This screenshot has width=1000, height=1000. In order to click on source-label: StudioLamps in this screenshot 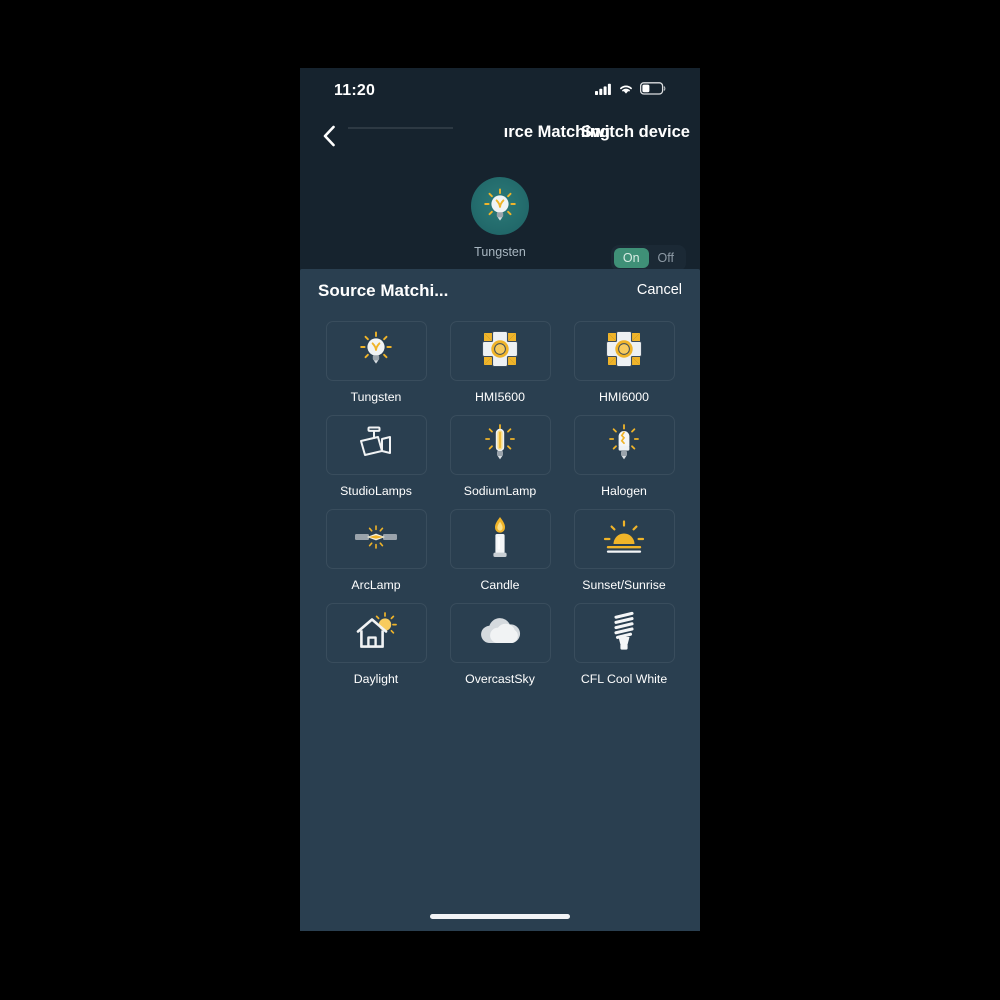, I will do `click(376, 491)`.